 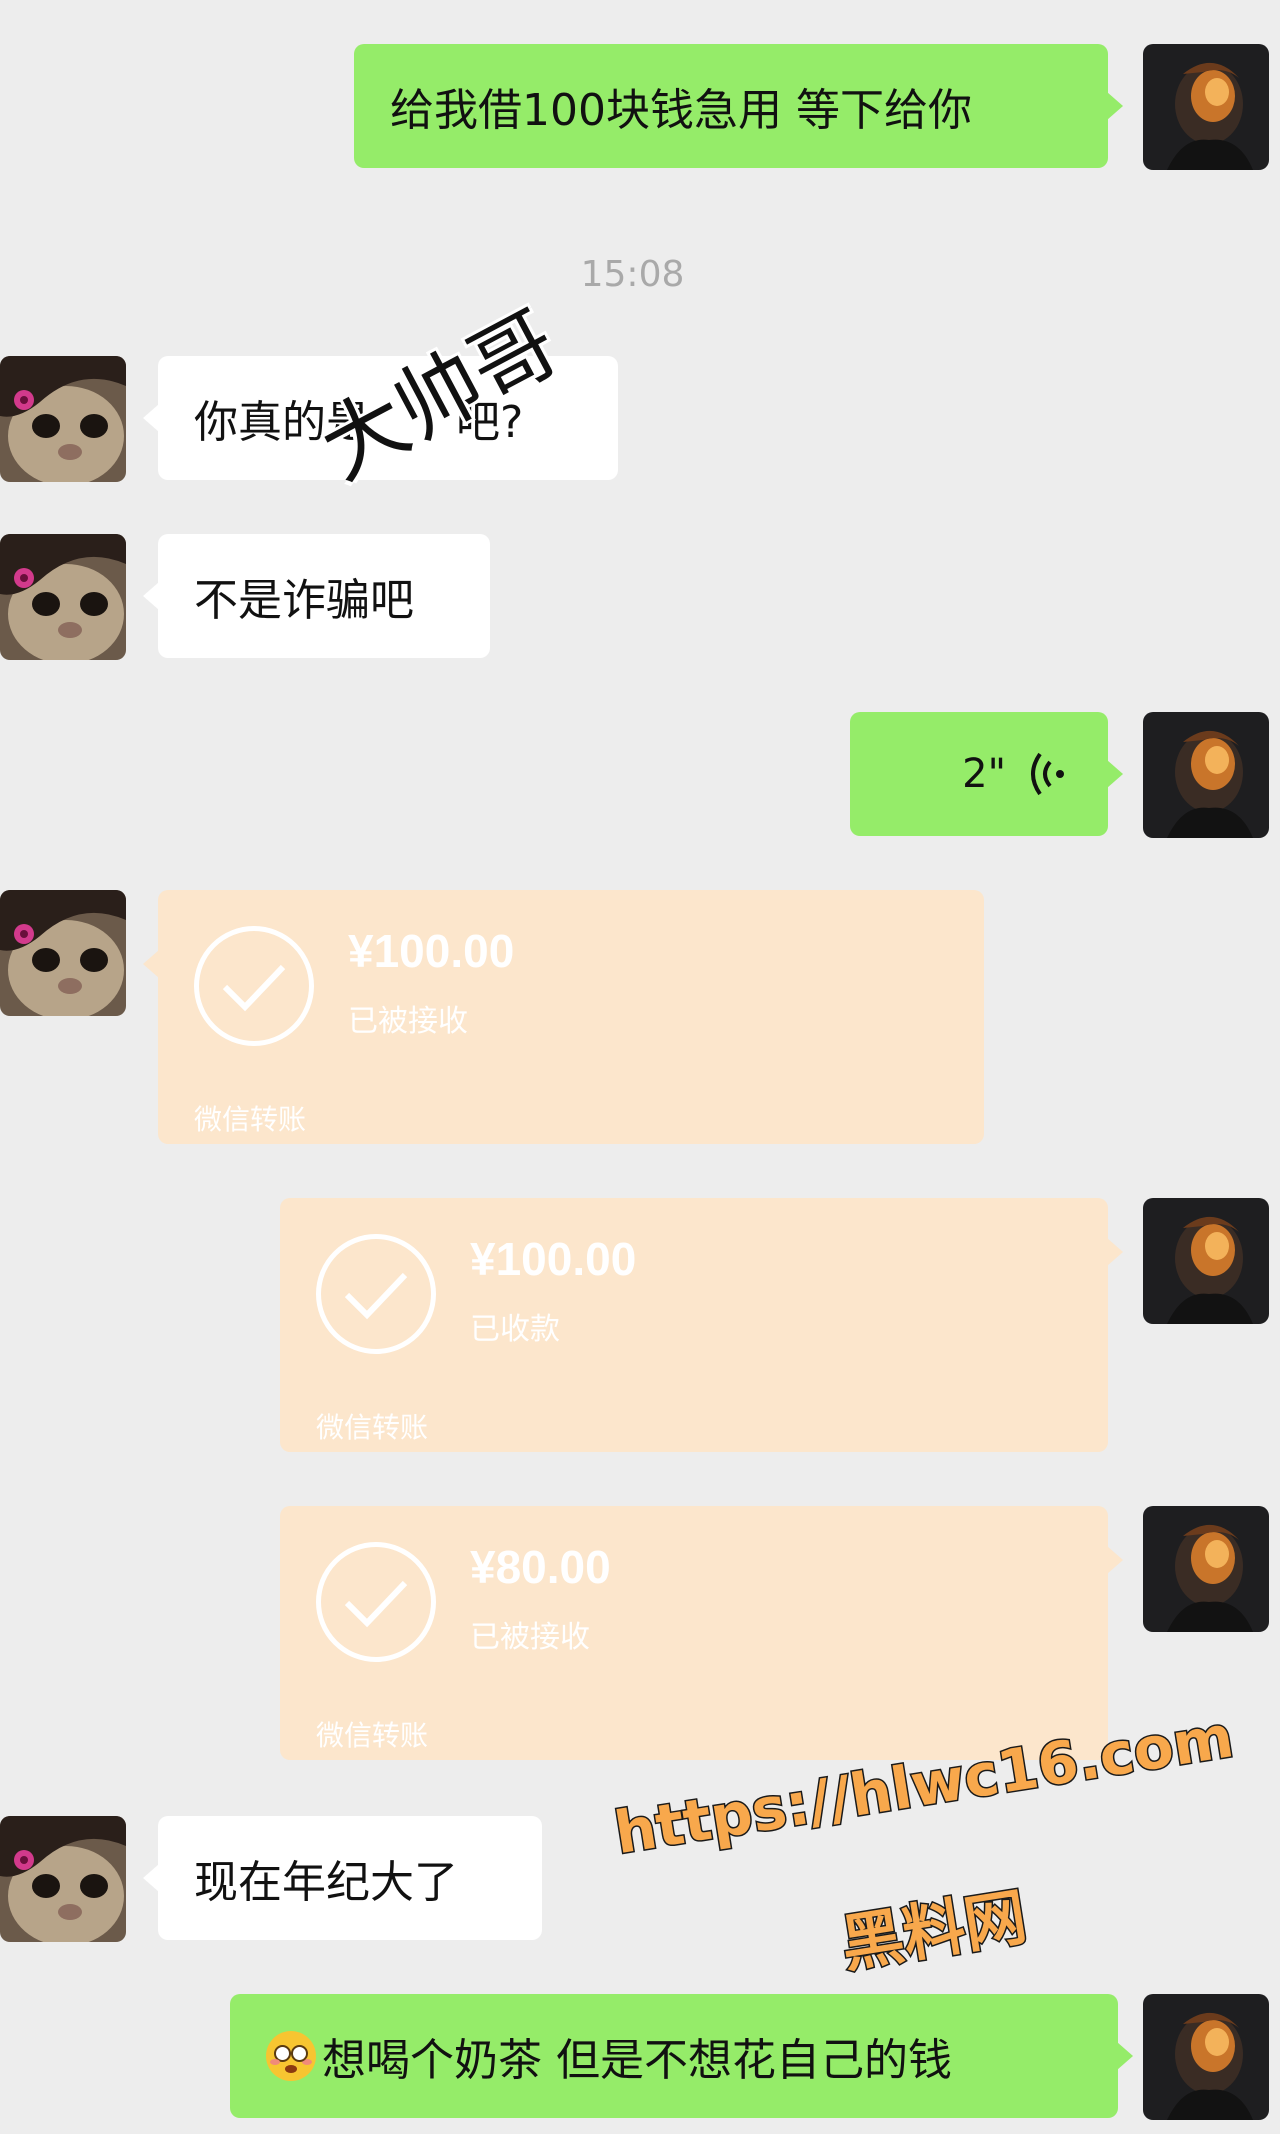 I want to click on message-text: 不是诈骗吧, so click(x=304, y=600).